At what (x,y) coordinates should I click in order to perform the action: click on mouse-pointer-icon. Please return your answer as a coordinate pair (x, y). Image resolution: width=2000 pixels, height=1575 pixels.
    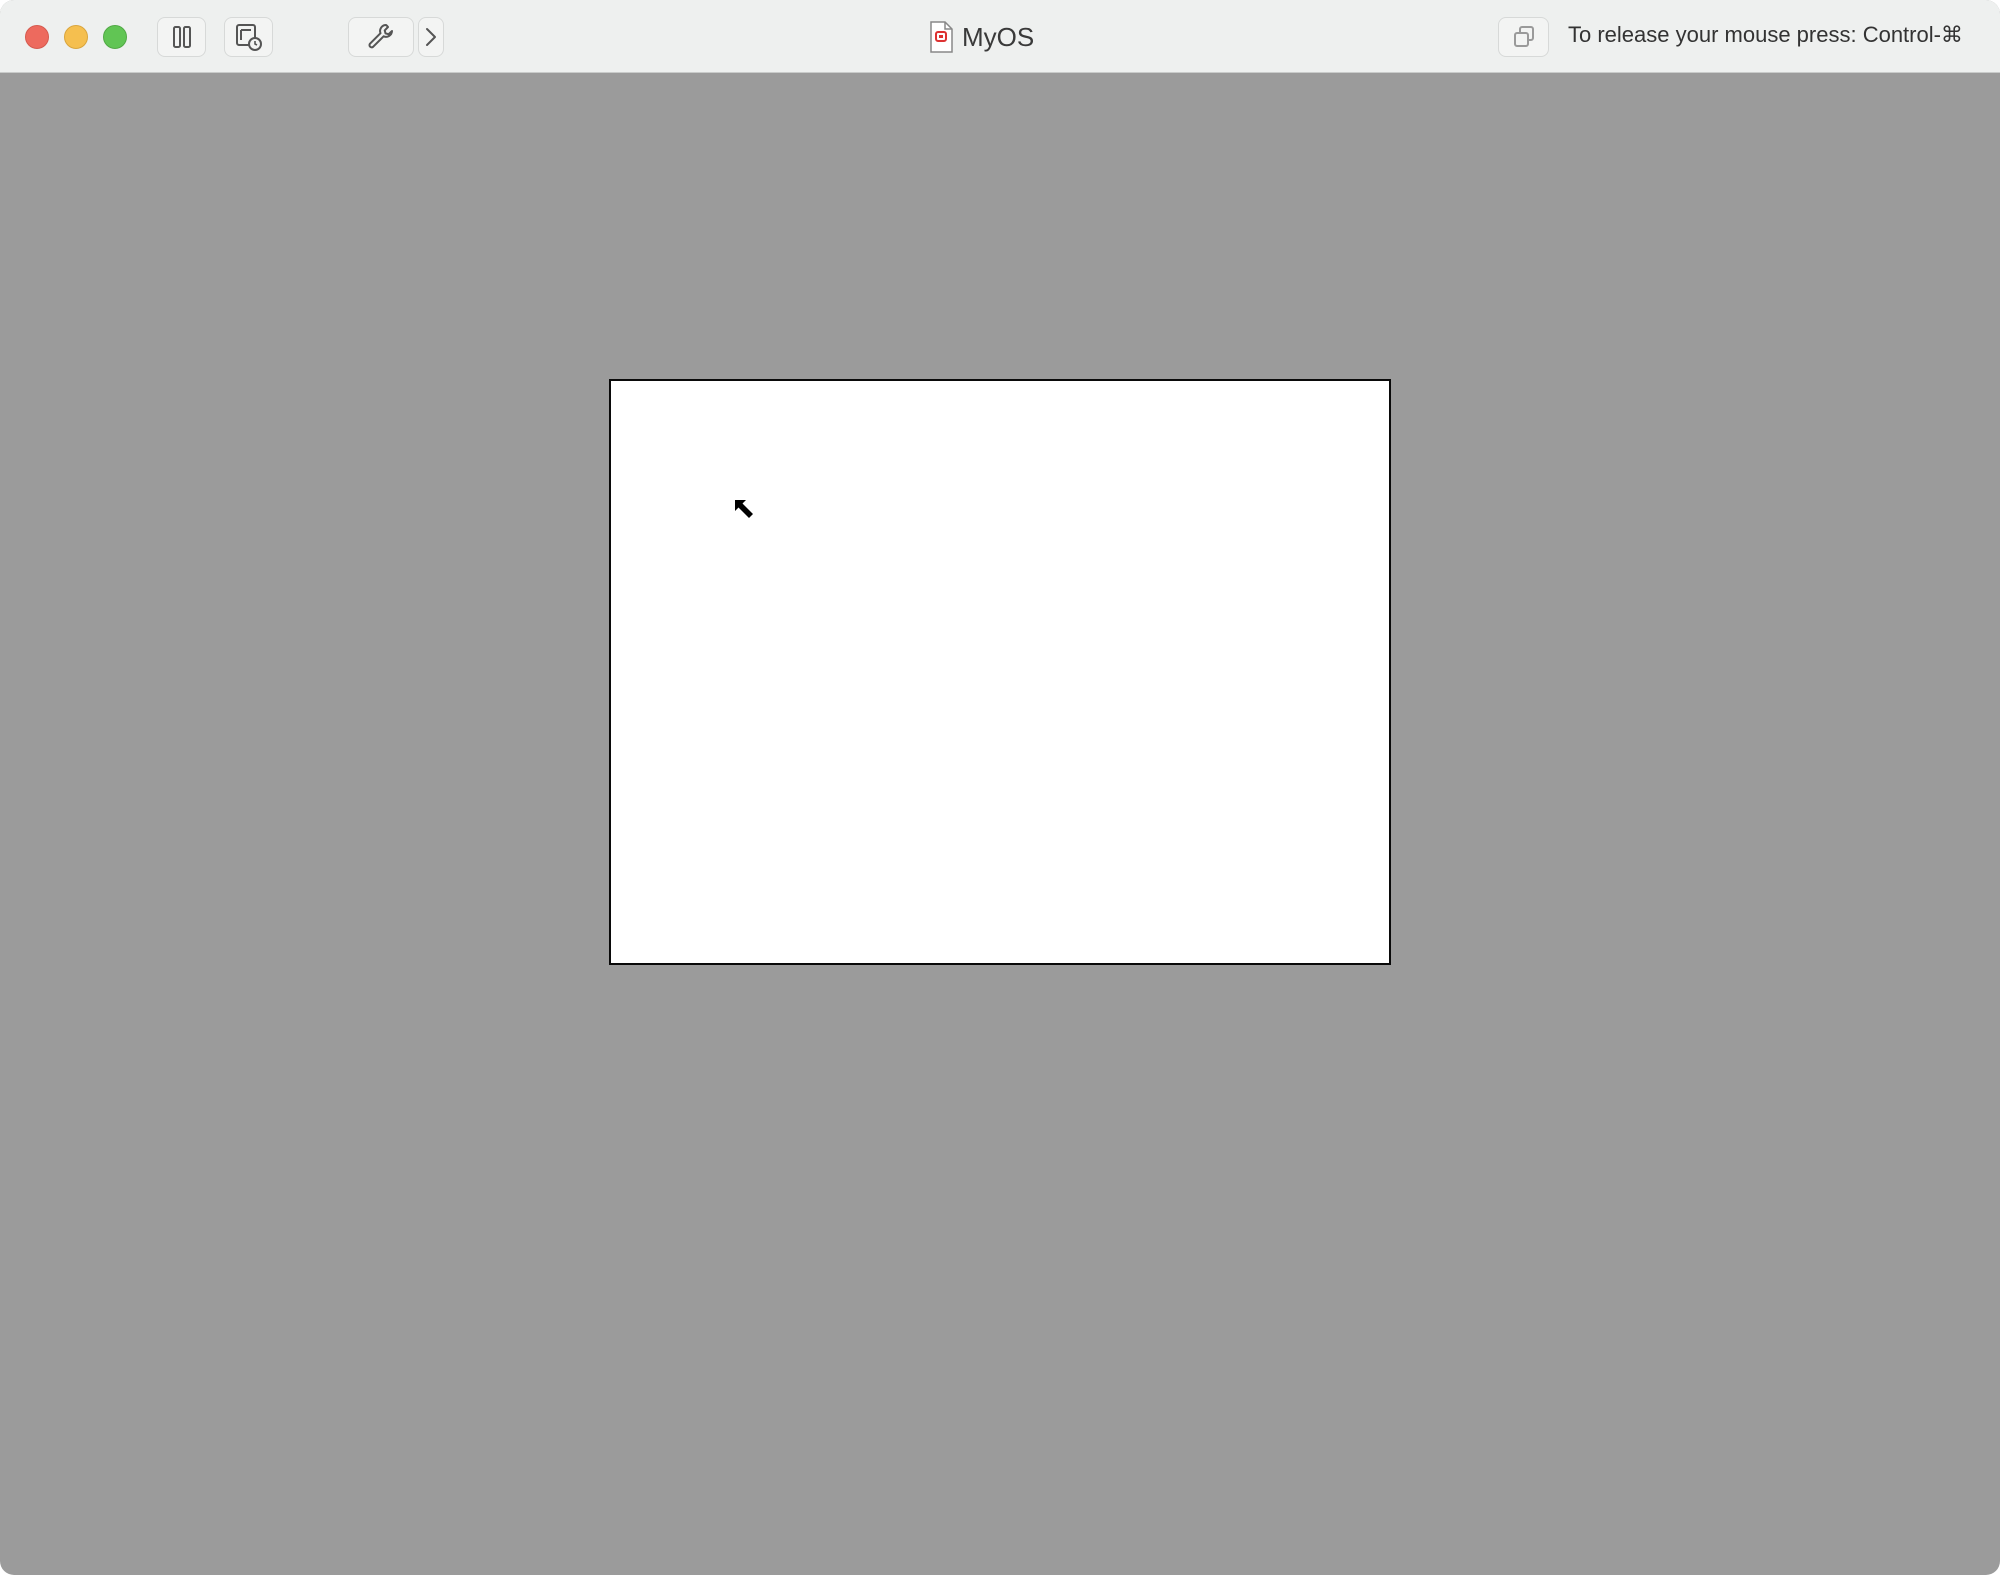
    Looking at the image, I should click on (744, 509).